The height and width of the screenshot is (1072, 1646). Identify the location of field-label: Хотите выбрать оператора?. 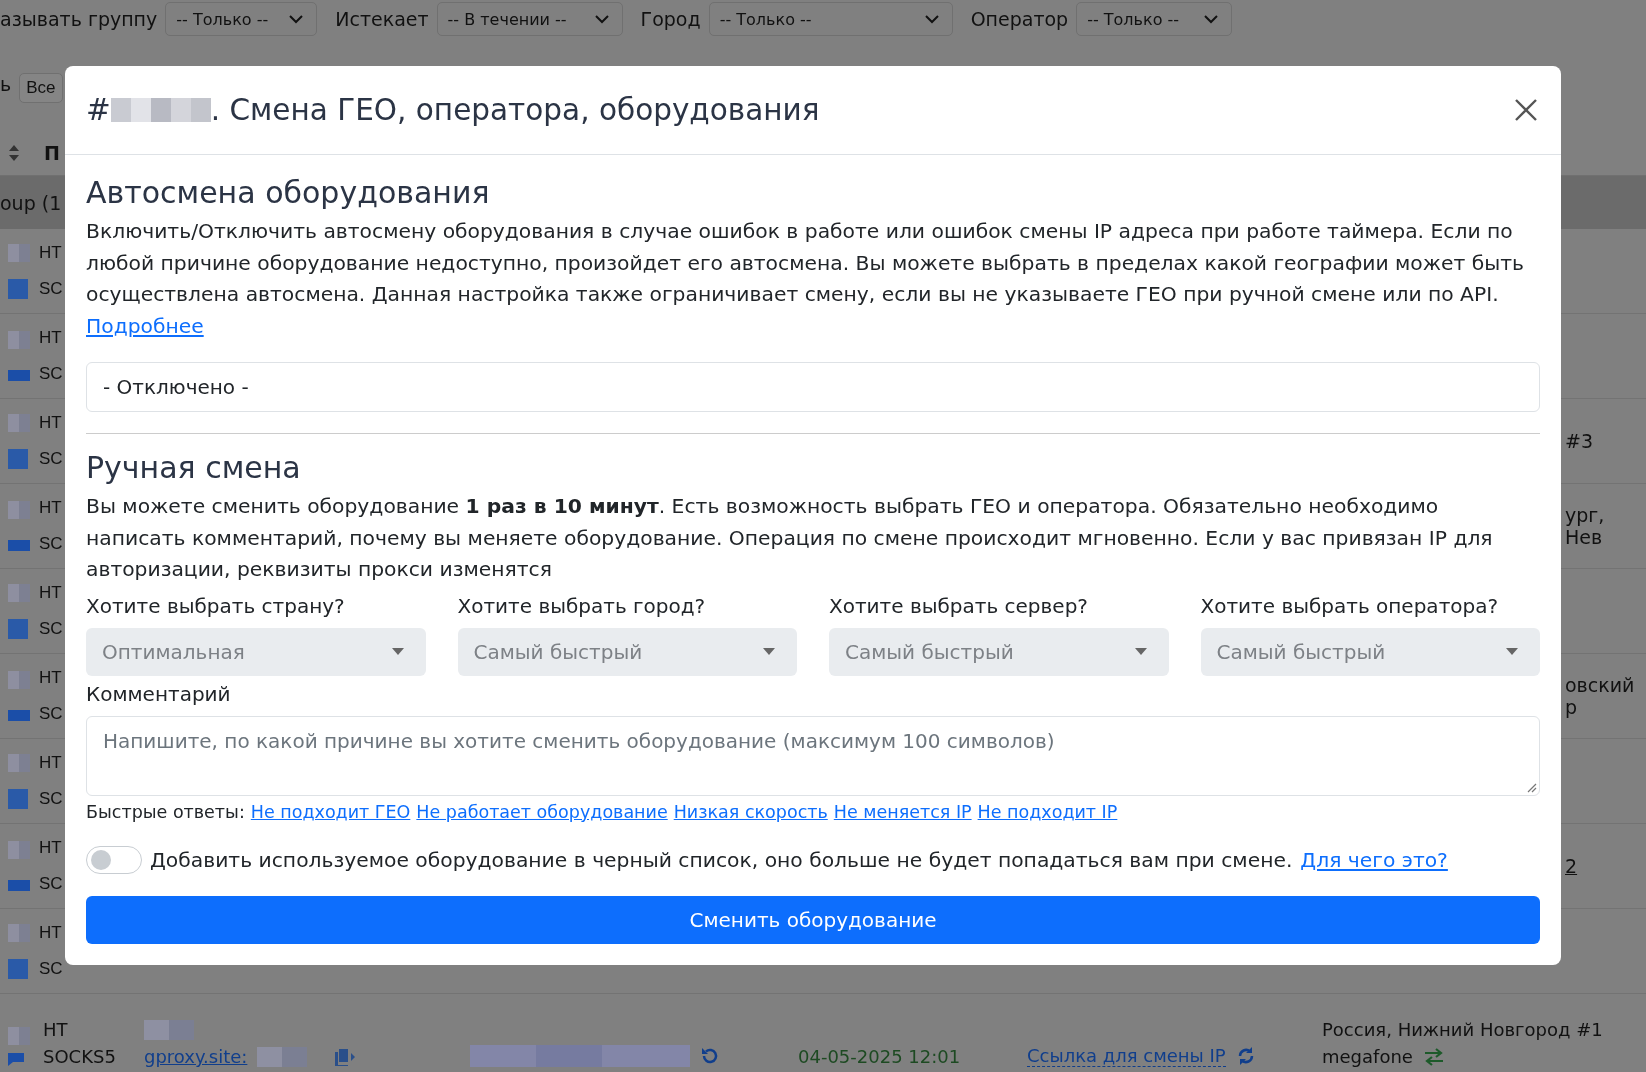
(1350, 605).